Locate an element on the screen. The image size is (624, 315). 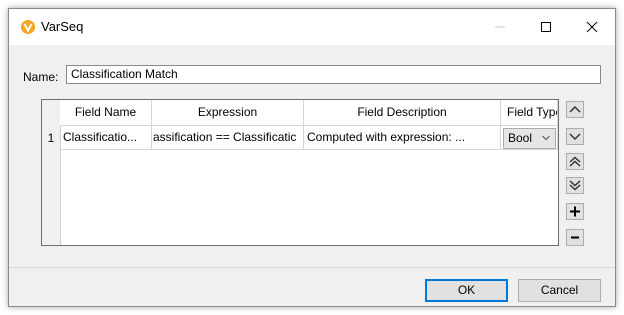
column-header-field-description: Field Description is located at coordinates (402, 113).